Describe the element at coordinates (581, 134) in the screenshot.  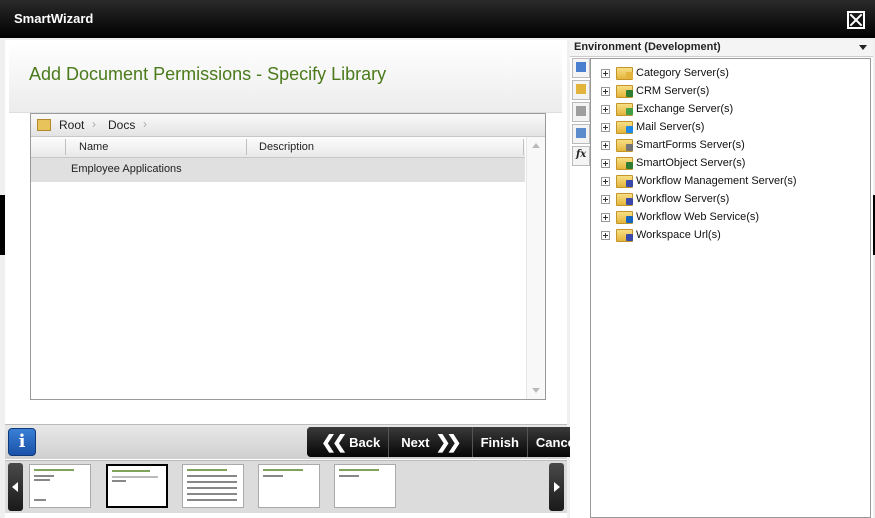
I see `tool-context` at that location.